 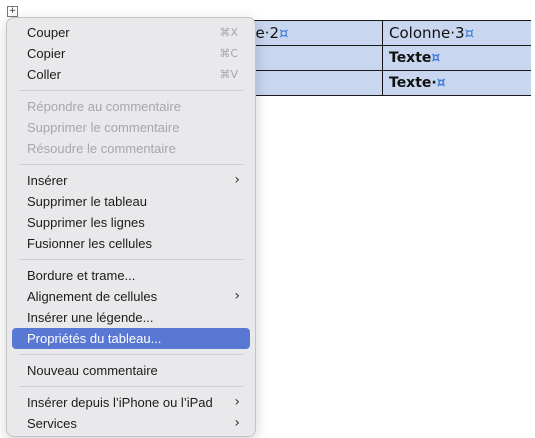 I want to click on document-table: ne·2¤ Colonne·3¤ ¤ Texte¤ ¤ Texte·¤, so click(x=385, y=58).